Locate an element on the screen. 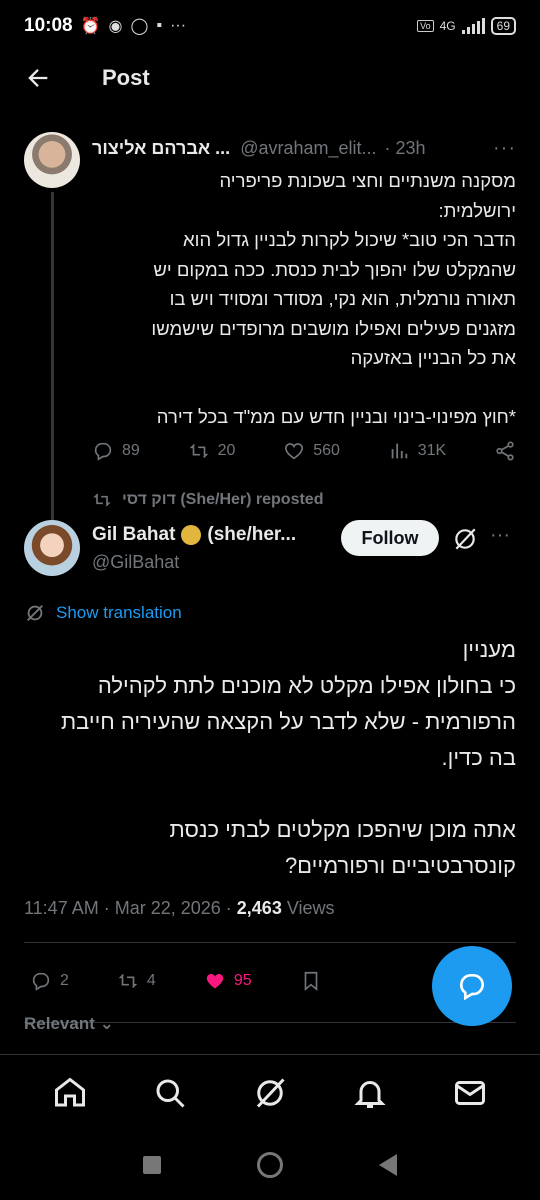 Image resolution: width=540 pixels, height=1200 pixels. views-button: 31K is located at coordinates (417, 451).